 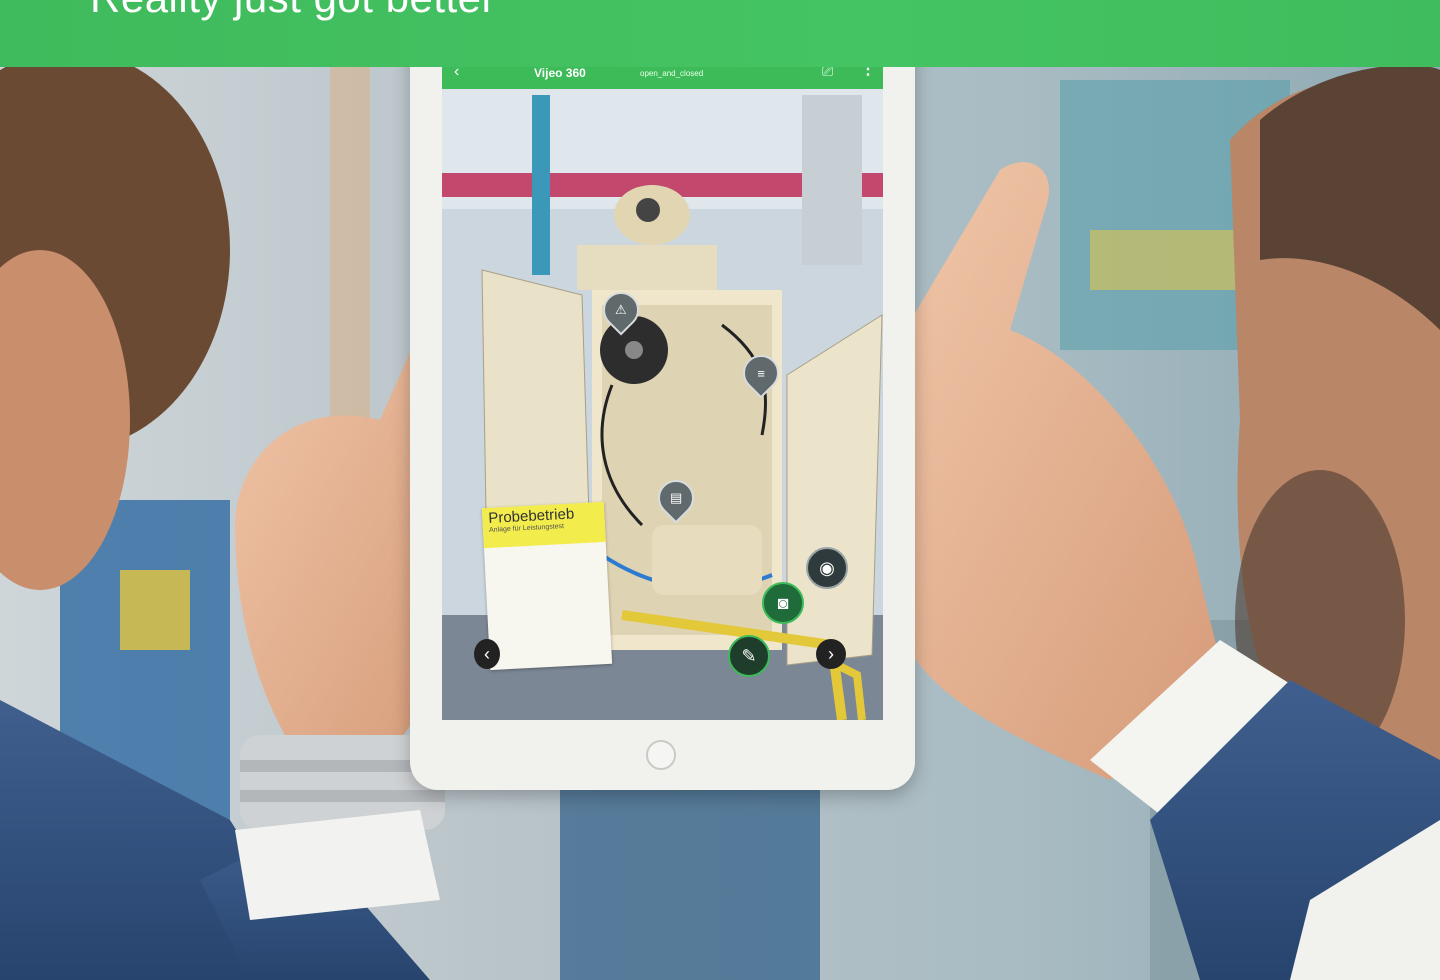 I want to click on warning-icon: ⚠, so click(x=621, y=309).